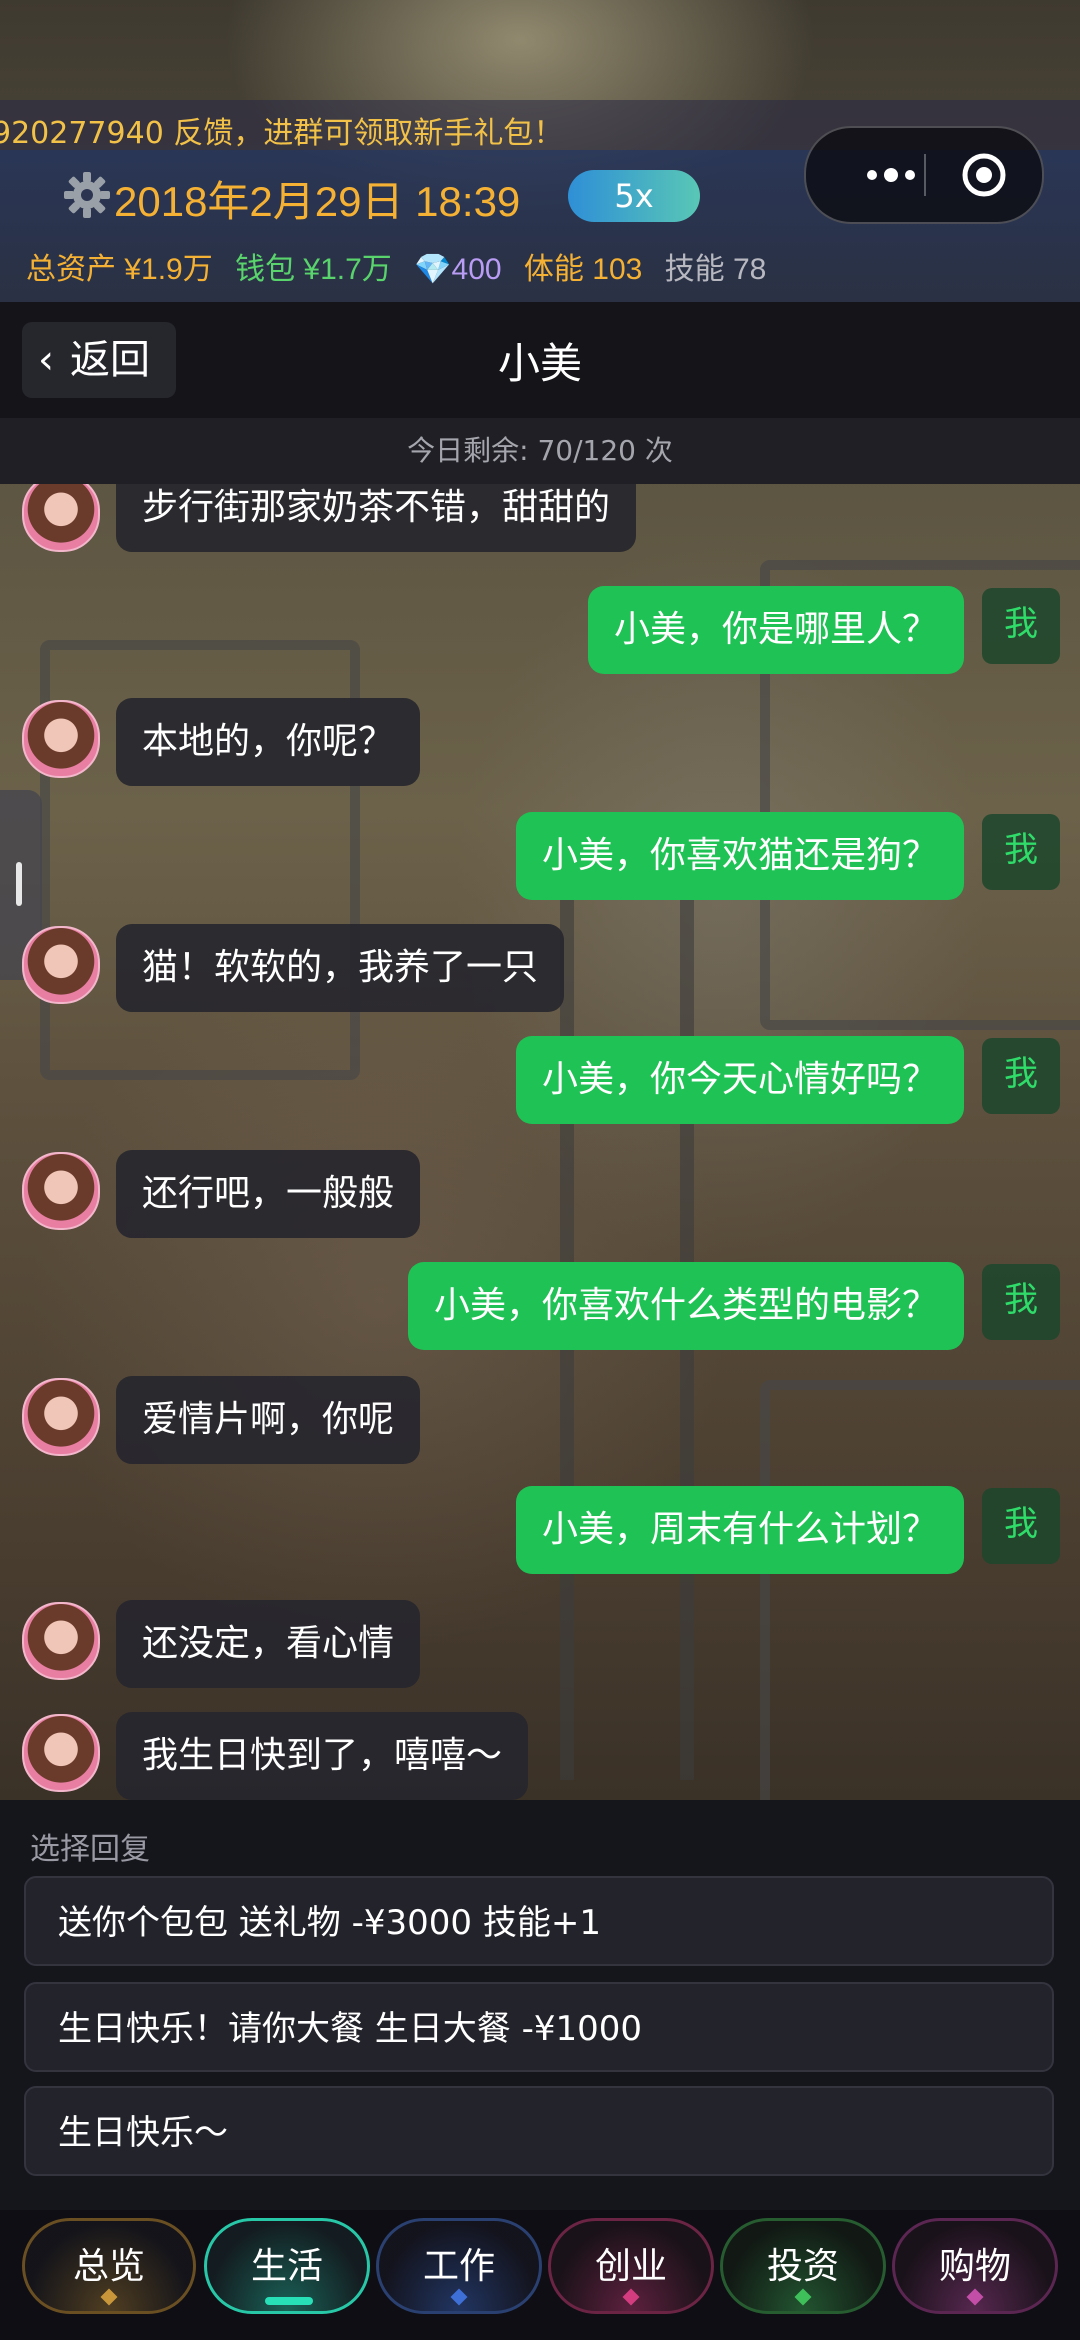  I want to click on tab-label: 总览, so click(108, 2266).